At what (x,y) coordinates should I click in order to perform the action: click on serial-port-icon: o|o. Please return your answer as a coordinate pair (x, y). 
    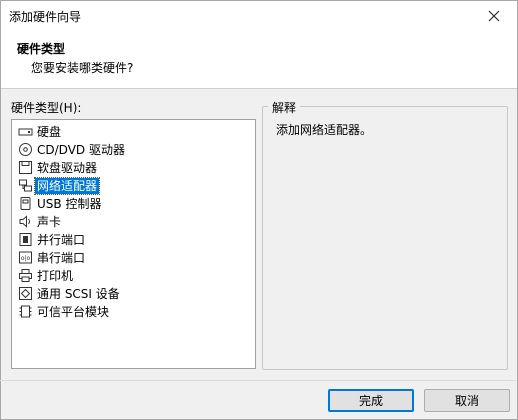
    Looking at the image, I should click on (25, 257).